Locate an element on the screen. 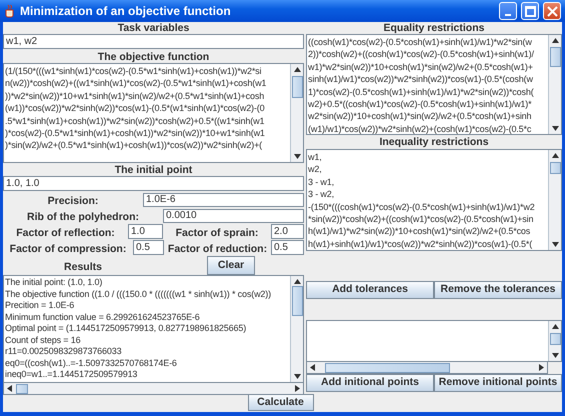 This screenshot has width=565, height=416. text-line: (w1)/w1)*cos(w2))*w2*sinh(w2)+(cosh(w1)*cos(w2)-(0.5*c is located at coordinates (419, 128).